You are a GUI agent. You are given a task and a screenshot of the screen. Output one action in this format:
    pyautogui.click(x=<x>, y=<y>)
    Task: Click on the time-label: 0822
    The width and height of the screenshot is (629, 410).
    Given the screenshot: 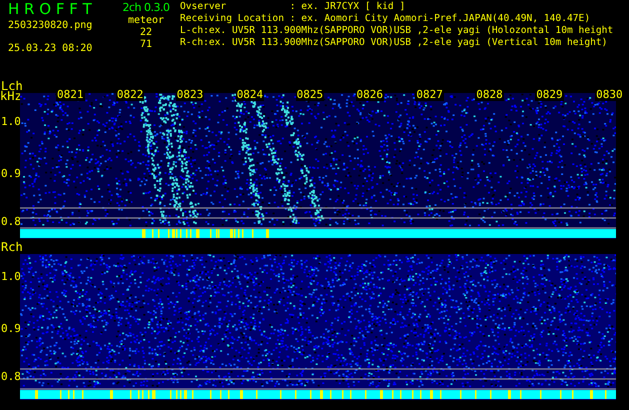 What is the action you would take?
    pyautogui.click(x=130, y=95)
    